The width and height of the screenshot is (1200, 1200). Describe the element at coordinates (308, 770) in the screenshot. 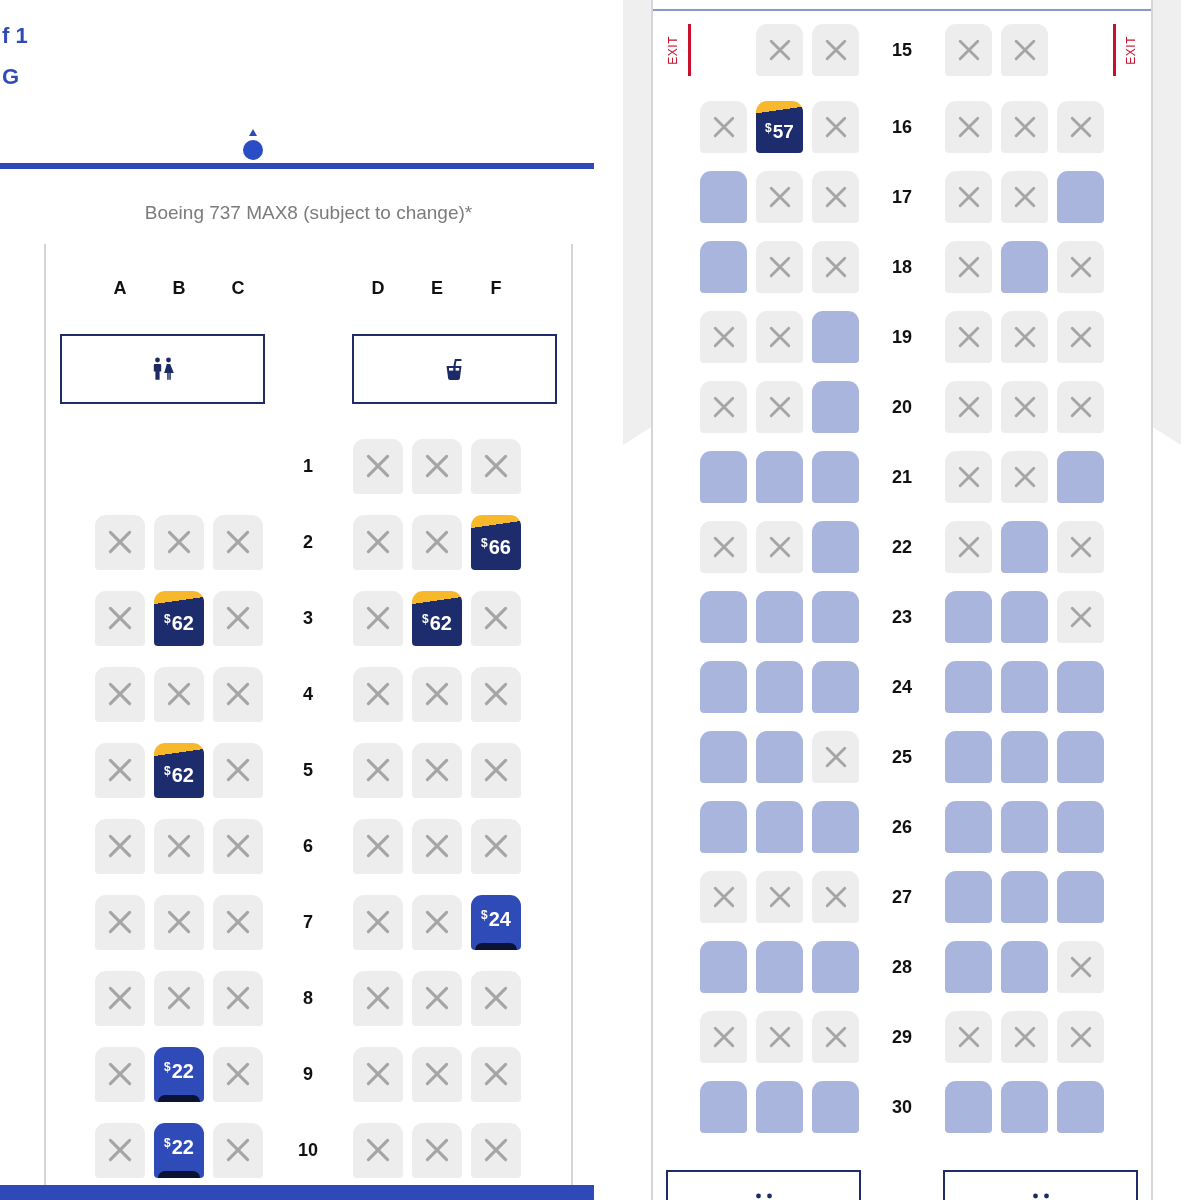

I see `row-number: 5` at that location.